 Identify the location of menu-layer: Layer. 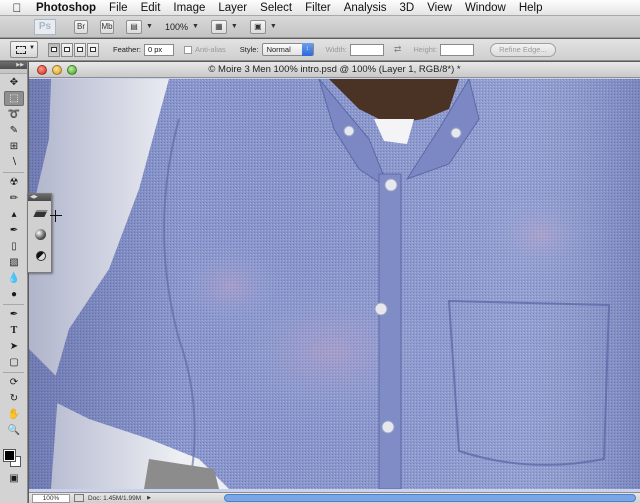
(233, 8).